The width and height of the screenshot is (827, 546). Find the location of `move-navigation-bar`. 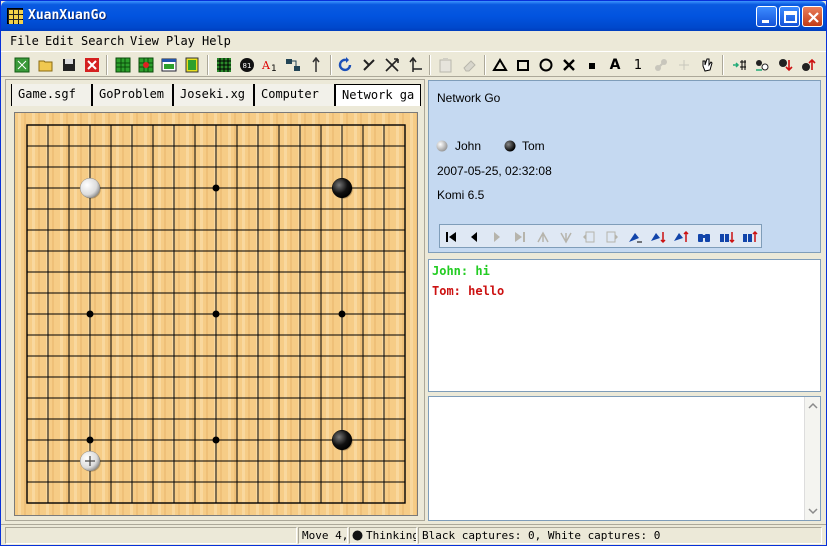

move-navigation-bar is located at coordinates (600, 236).